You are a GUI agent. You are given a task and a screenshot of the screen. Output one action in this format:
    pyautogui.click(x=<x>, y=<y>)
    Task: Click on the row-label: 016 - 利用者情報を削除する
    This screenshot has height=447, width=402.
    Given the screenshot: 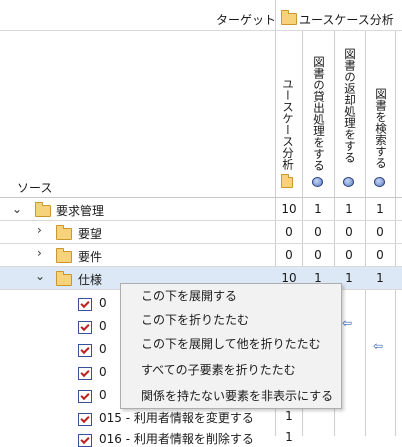 What is the action you would take?
    pyautogui.click(x=176, y=439)
    